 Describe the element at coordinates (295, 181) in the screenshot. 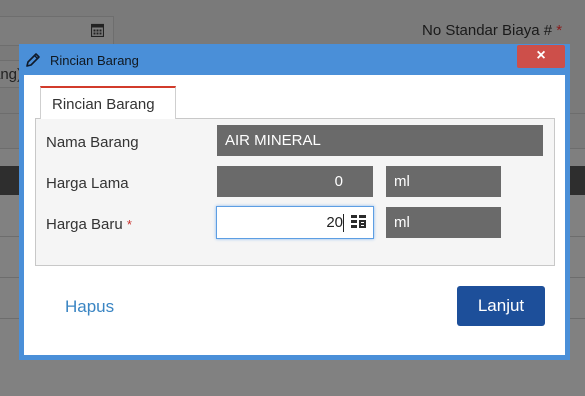

I see `old-price-field: 0` at that location.